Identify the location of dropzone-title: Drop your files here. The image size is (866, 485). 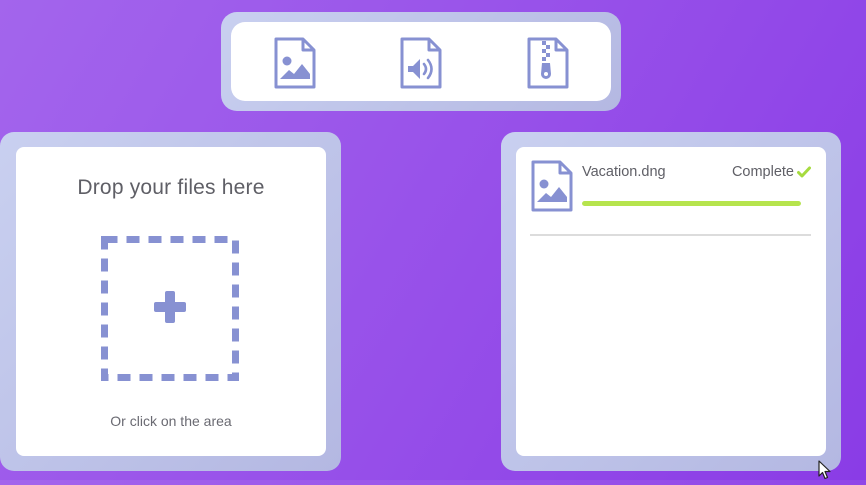
(171, 187).